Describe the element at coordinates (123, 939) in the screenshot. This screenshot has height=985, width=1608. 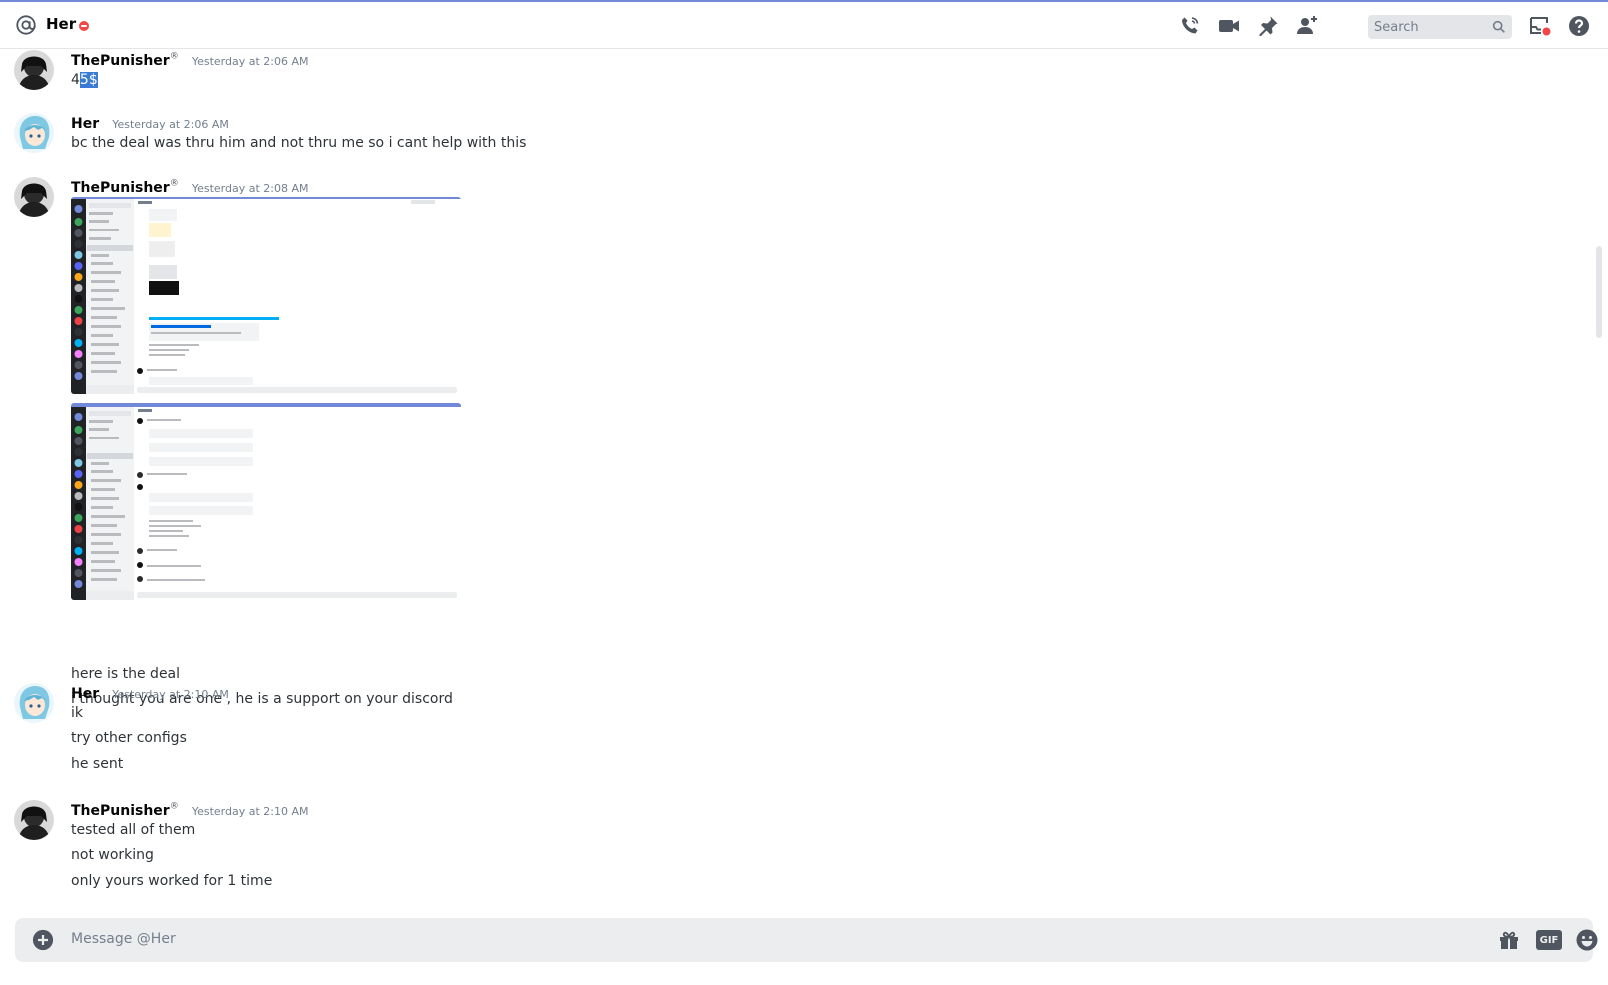
I see `message-input: Message @Her` at that location.